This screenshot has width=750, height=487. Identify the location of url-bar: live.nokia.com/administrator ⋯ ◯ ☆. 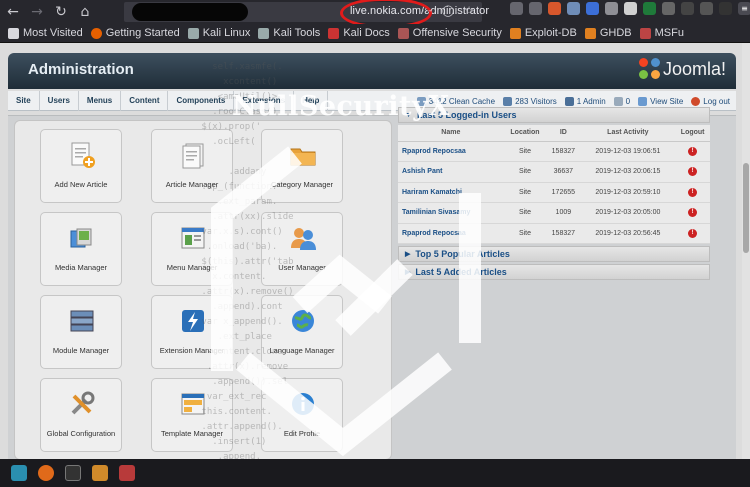
(306, 14).